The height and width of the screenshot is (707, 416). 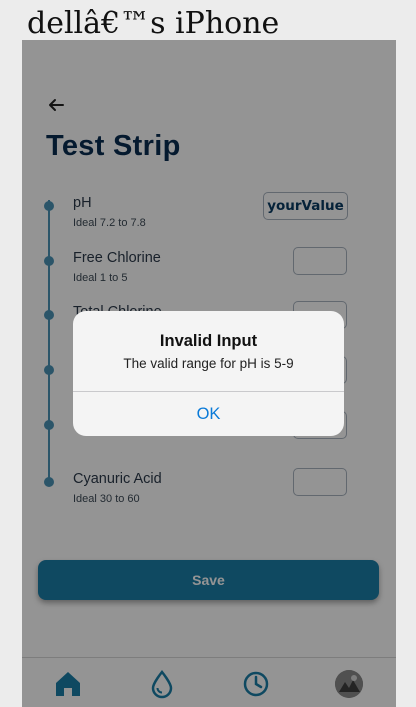 What do you see at coordinates (208, 363) in the screenshot?
I see `alert-message: The valid range for pH is 5-9` at bounding box center [208, 363].